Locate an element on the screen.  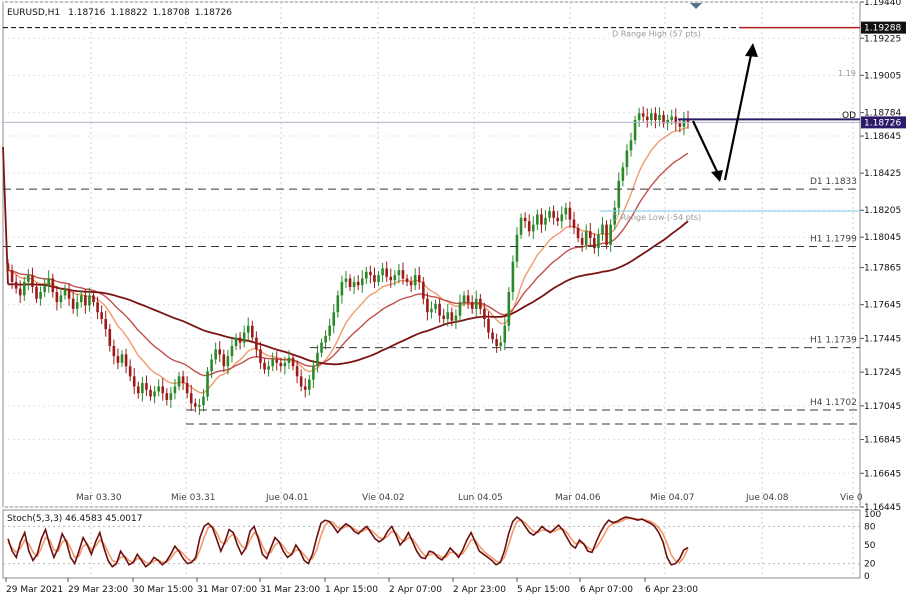
price-tag-high: 1.19288 is located at coordinates (882, 29).